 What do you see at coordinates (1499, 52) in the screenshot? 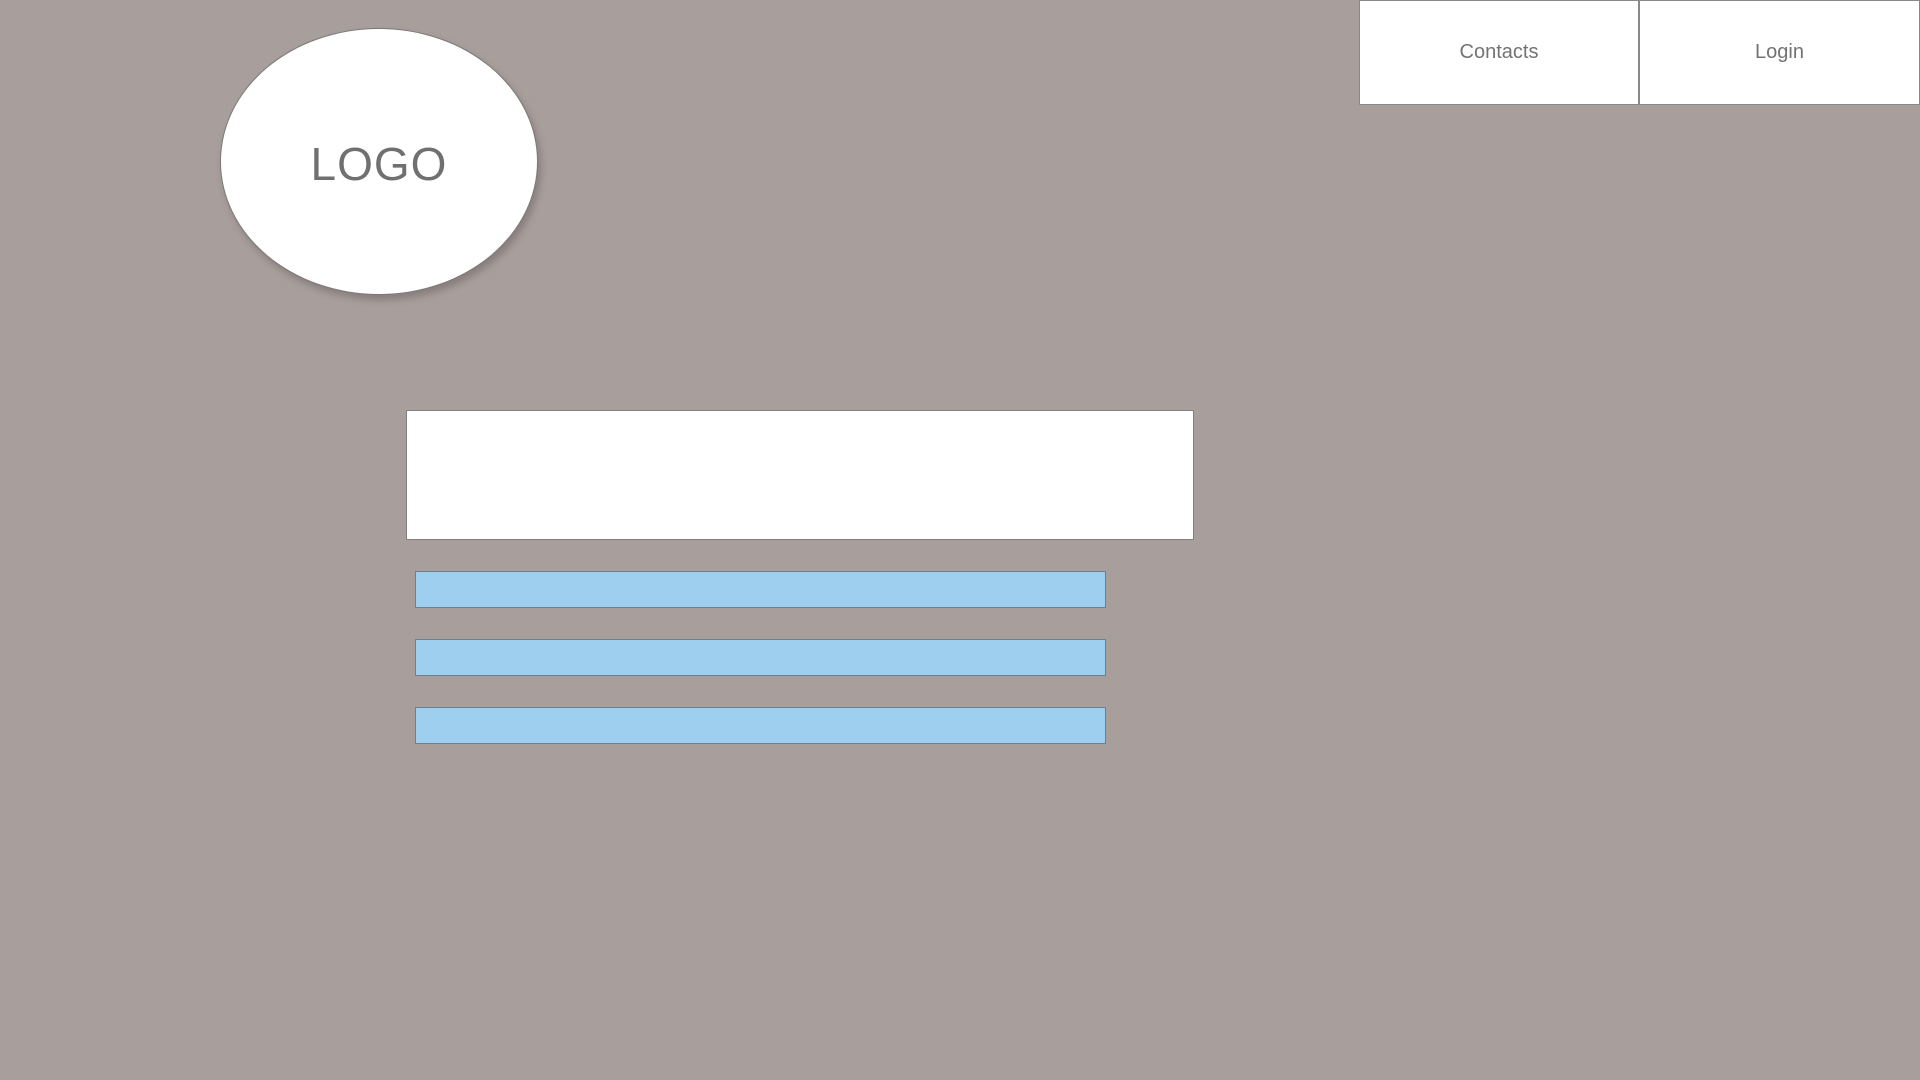
I see `nav-contacts-button: Contacts` at bounding box center [1499, 52].